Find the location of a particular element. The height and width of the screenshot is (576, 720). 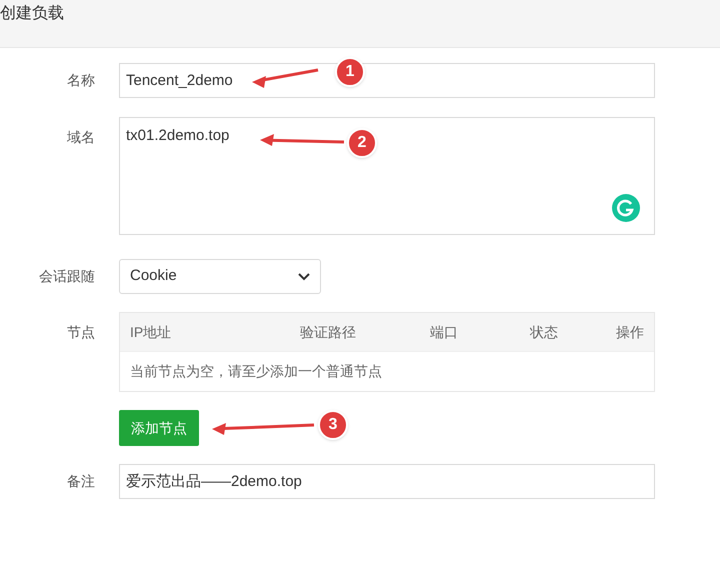

step-number-badge: 3 is located at coordinates (333, 425).